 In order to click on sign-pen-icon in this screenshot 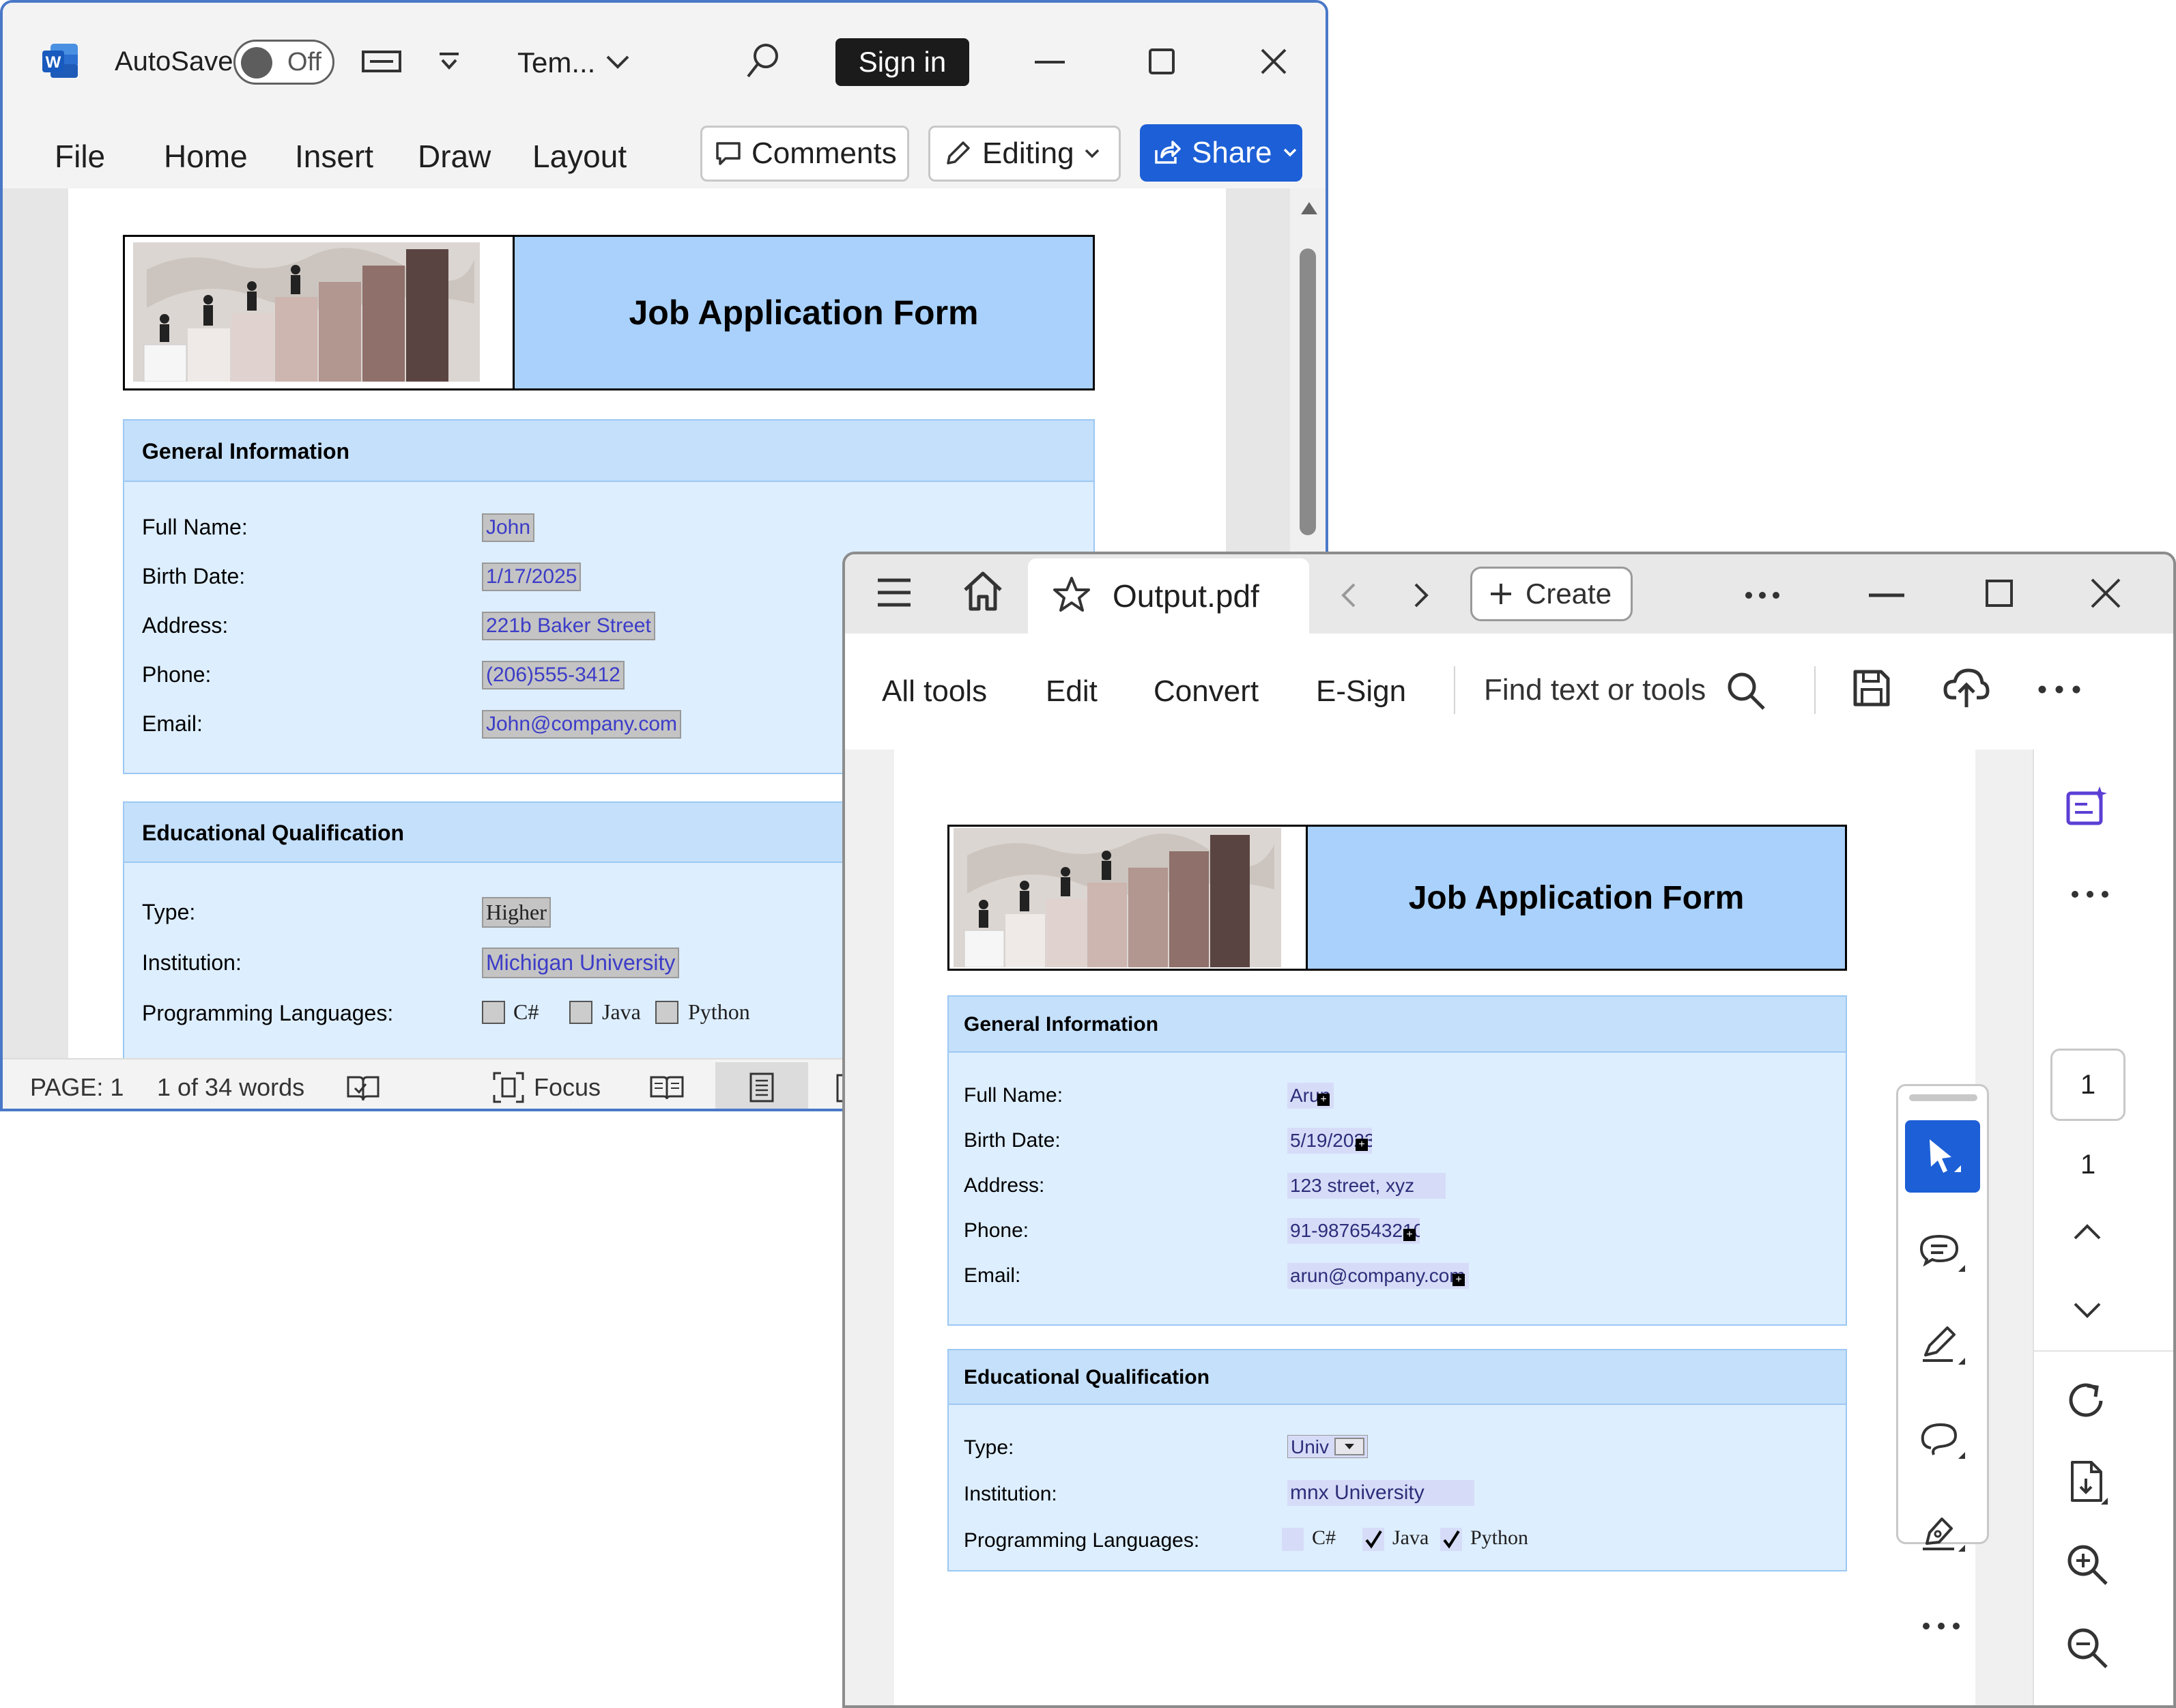, I will do `click(1943, 1533)`.